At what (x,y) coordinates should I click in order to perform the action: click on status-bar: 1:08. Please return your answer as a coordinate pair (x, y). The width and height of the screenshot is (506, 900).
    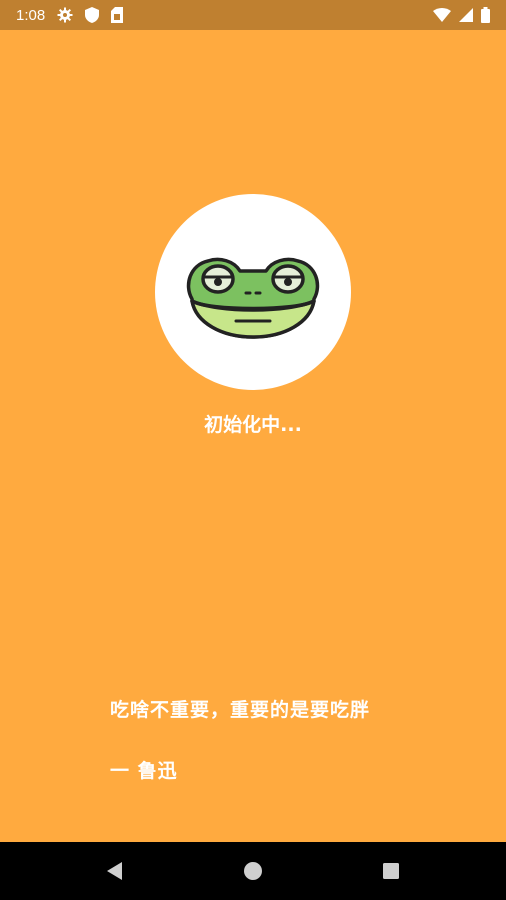
    Looking at the image, I should click on (253, 15).